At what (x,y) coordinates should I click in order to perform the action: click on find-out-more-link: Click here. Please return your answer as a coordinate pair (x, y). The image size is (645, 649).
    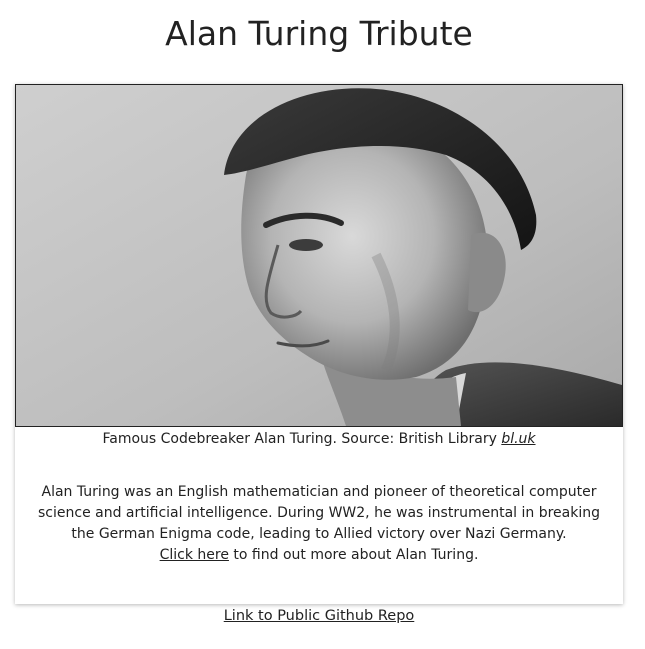
    Looking at the image, I should click on (194, 555).